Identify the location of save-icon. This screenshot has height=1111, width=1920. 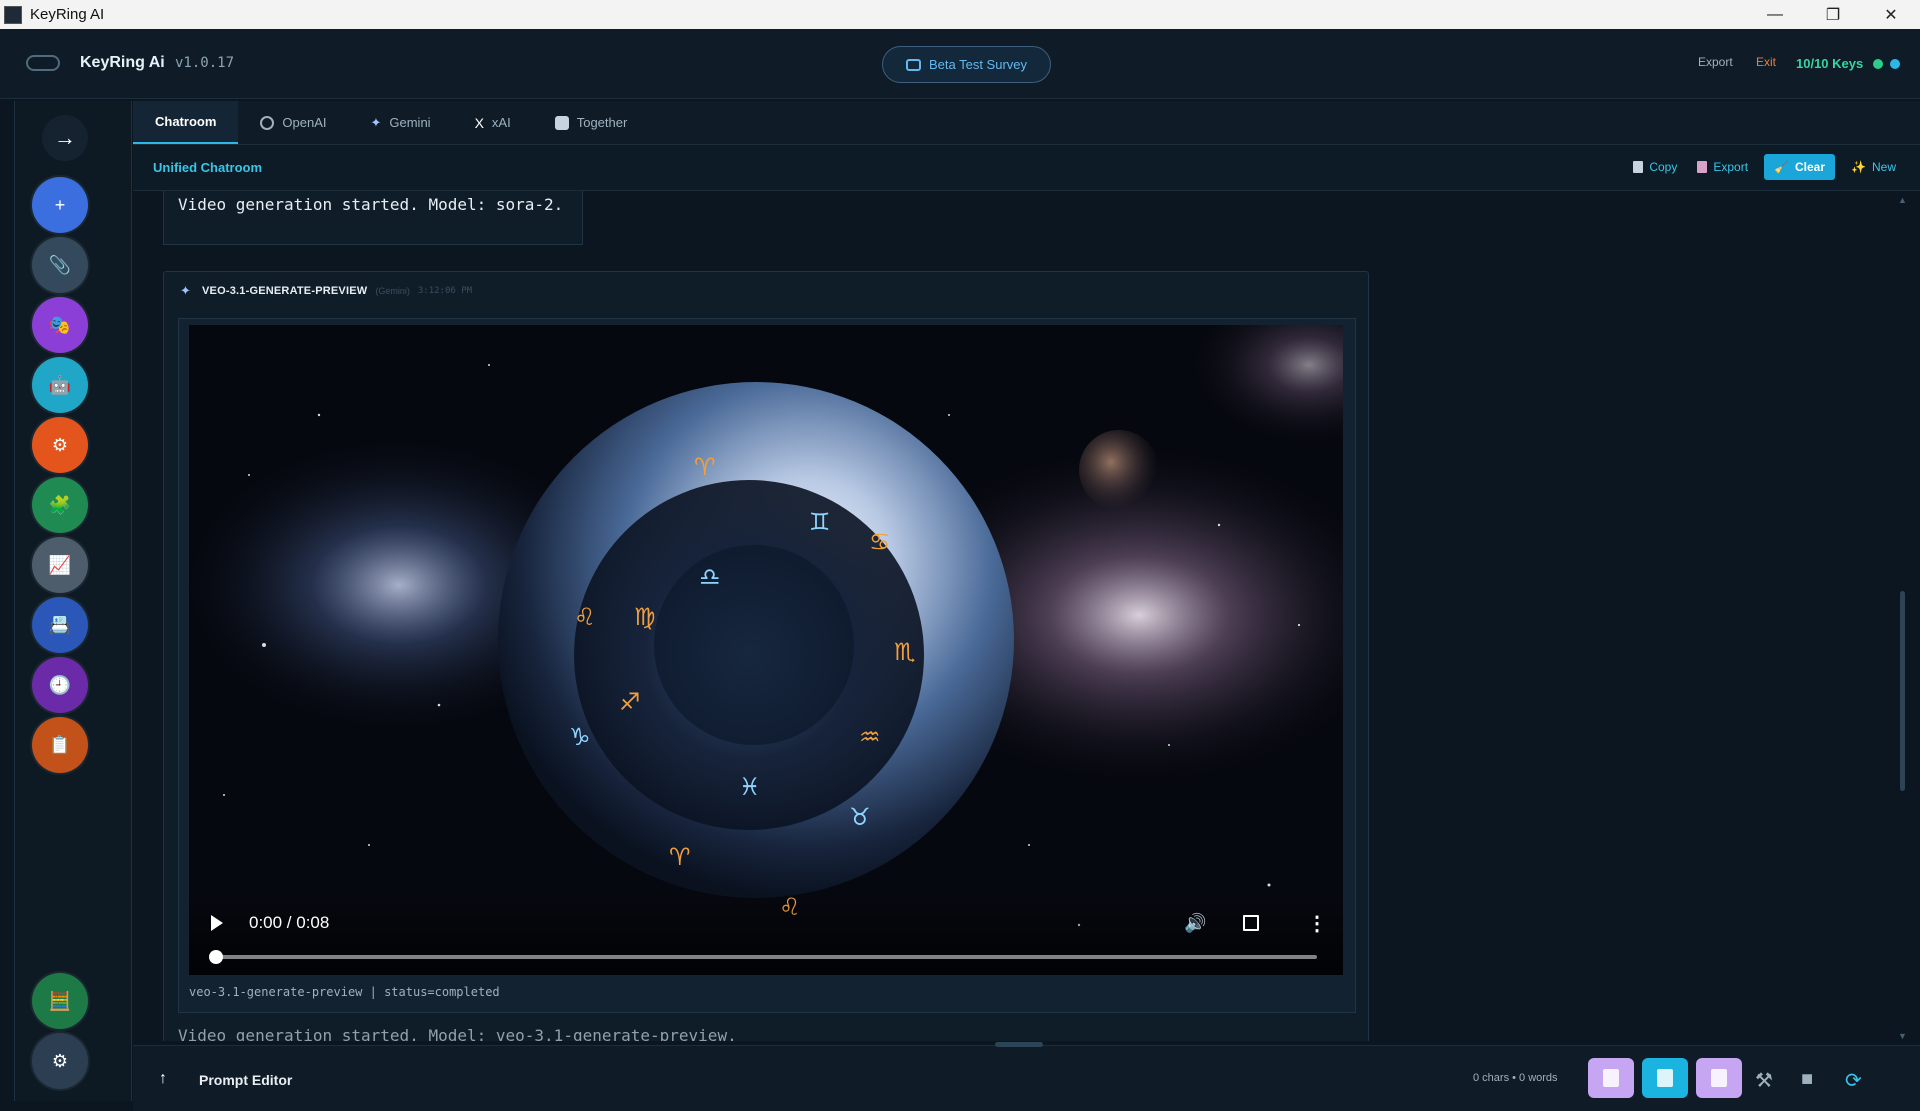
(1719, 1078).